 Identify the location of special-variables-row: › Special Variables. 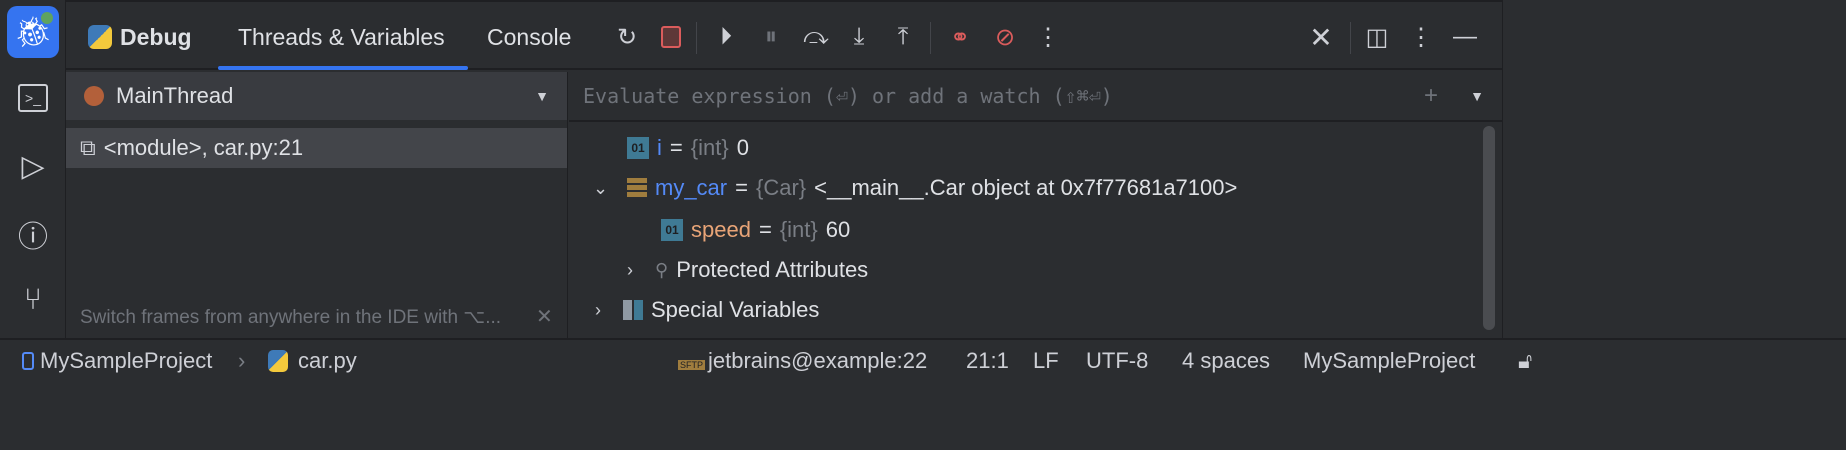
(707, 310).